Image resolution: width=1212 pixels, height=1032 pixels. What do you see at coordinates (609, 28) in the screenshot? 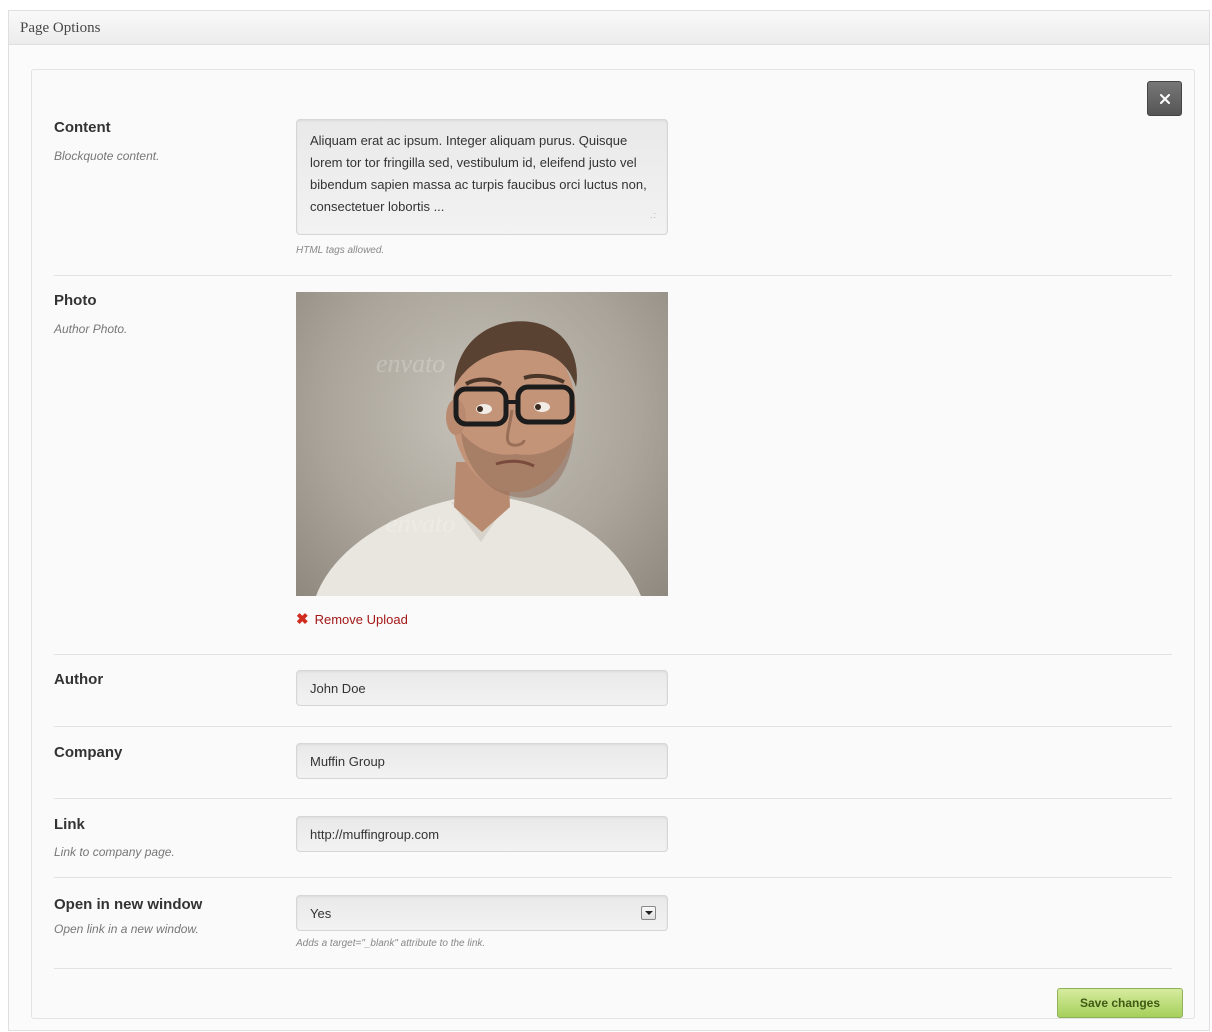
I see `page-options-header: Page Options` at bounding box center [609, 28].